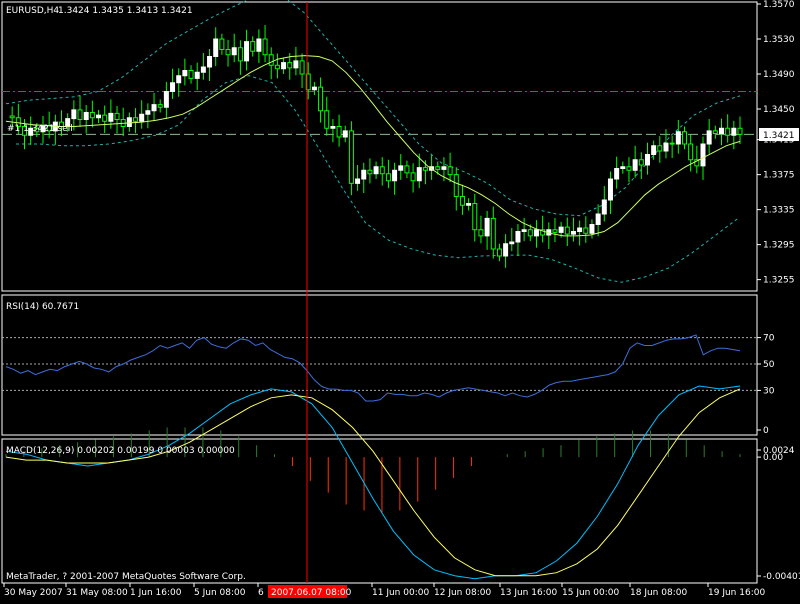 Image resolution: width=800 pixels, height=604 pixels. I want to click on time-tick-label: 31 May 08:00, so click(97, 593).